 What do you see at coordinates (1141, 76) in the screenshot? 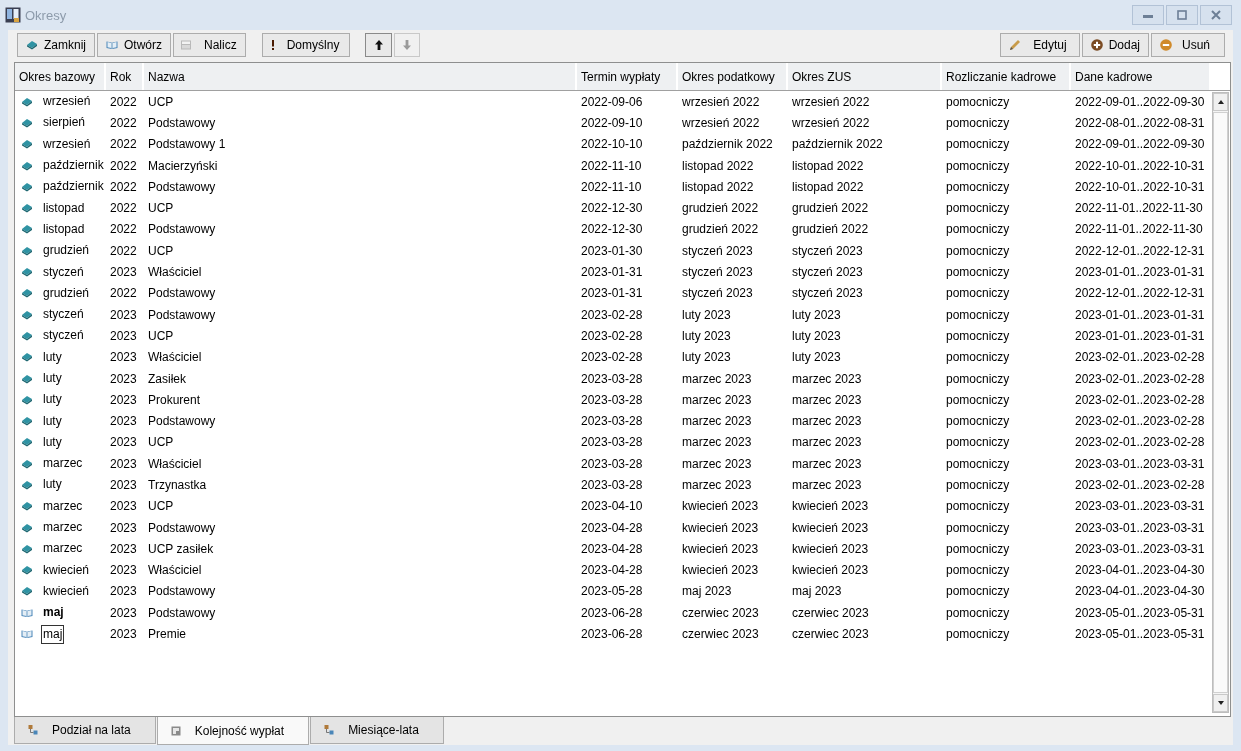
I see `column-header: Dane kadrowe` at bounding box center [1141, 76].